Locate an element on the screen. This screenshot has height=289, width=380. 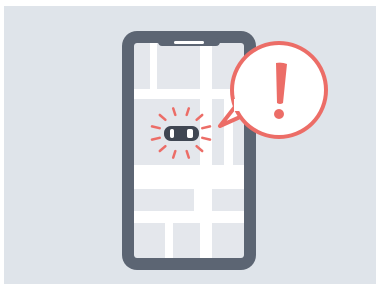
bubble-tail-cover is located at coordinates (241, 105).